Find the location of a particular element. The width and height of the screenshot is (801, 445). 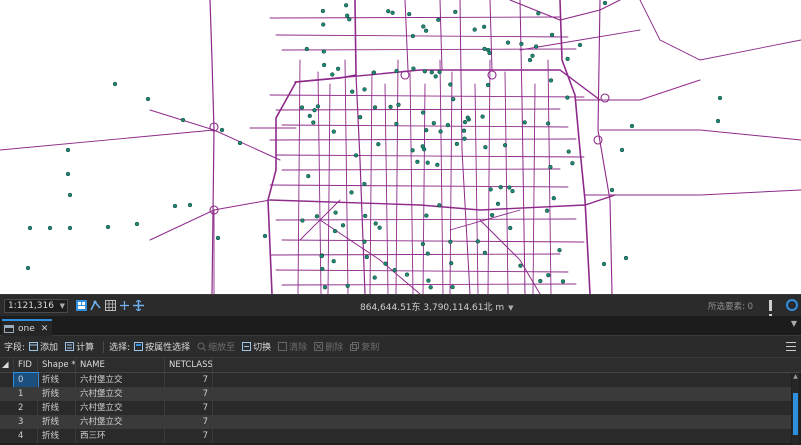

cell-shape: 折线 is located at coordinates (57, 408).